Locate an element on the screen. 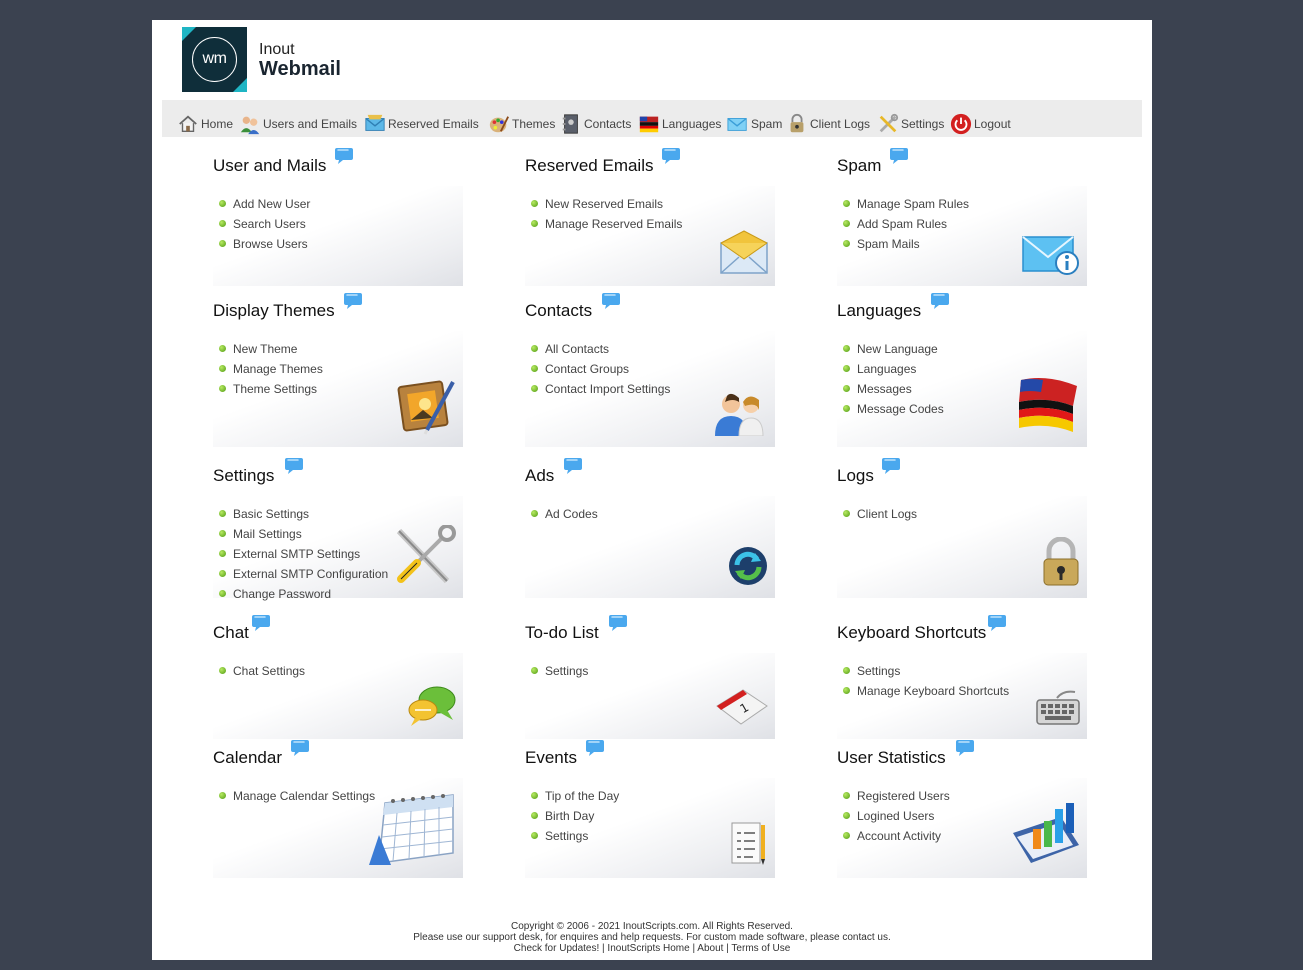 Image resolution: width=1303 pixels, height=970 pixels. section-panel: Settings 1 is located at coordinates (650, 696).